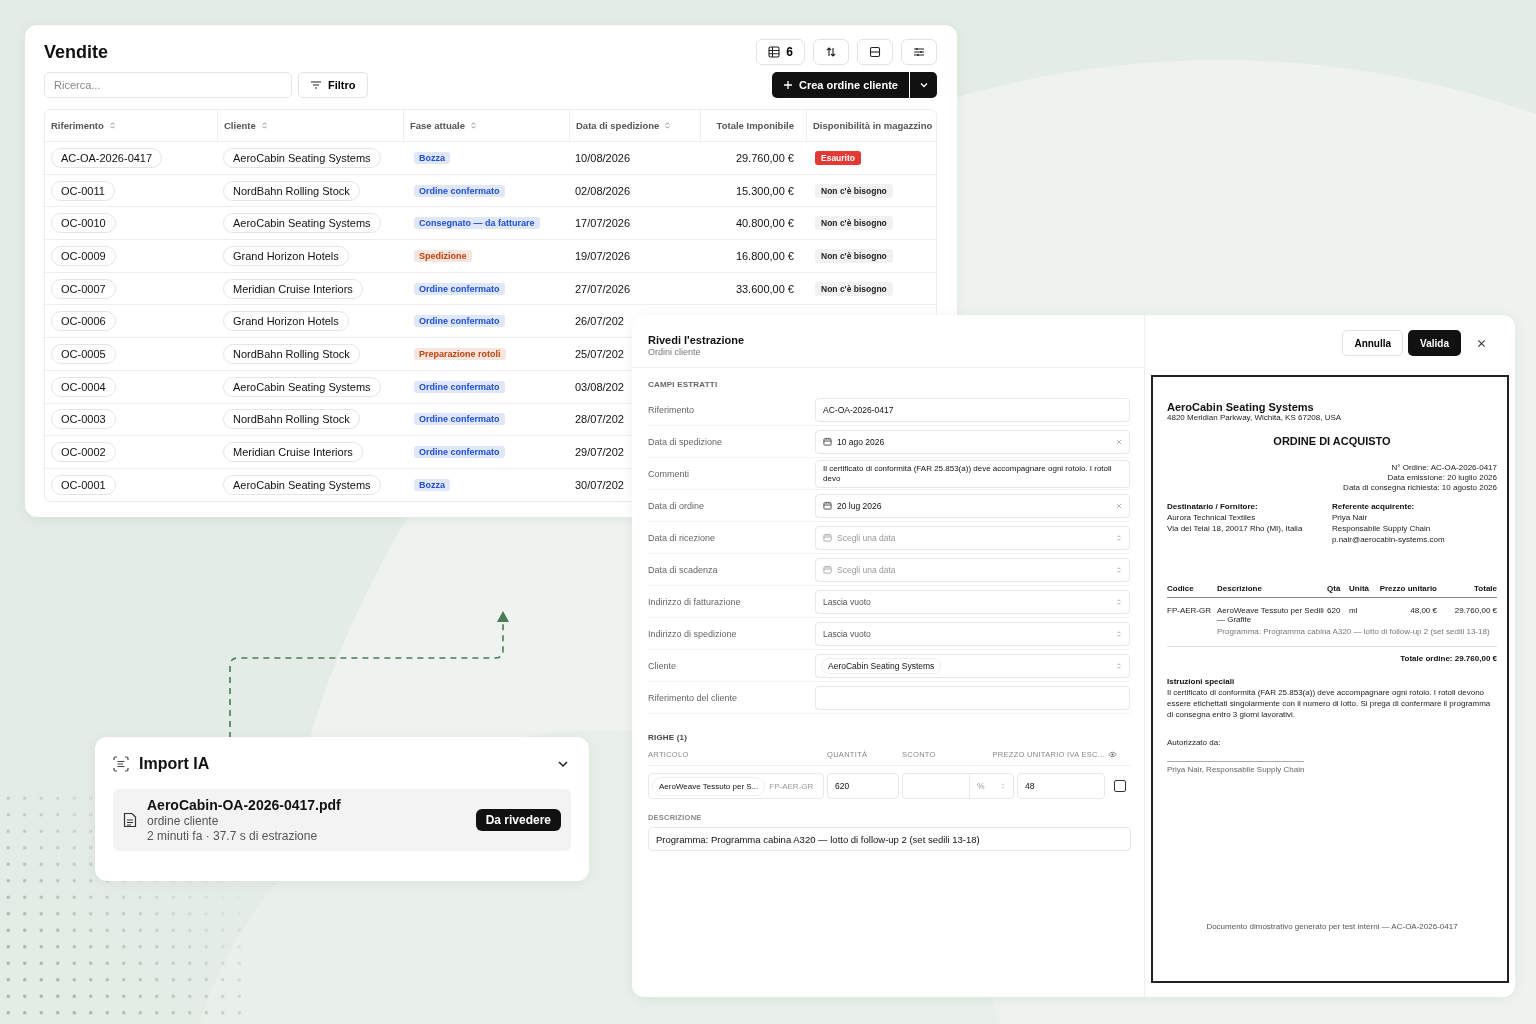 Image resolution: width=1536 pixels, height=1024 pixels. I want to click on file-type: ordine cliente, so click(183, 821).